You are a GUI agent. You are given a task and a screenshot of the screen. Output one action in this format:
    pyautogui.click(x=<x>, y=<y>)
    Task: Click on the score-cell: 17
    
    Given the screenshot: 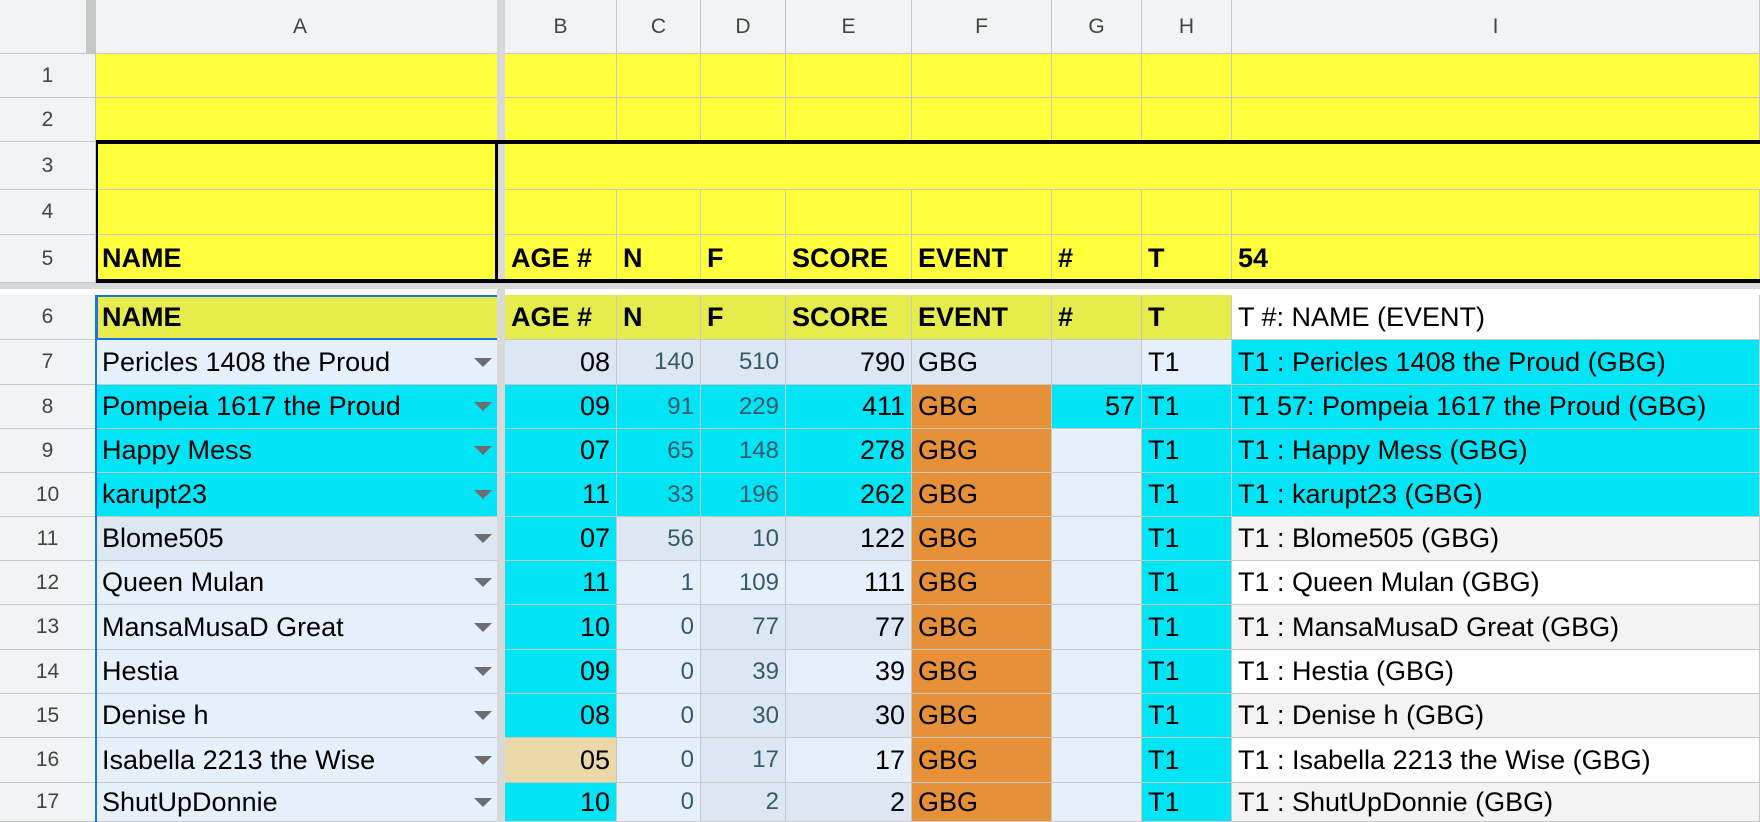 What is the action you would take?
    pyautogui.click(x=849, y=760)
    